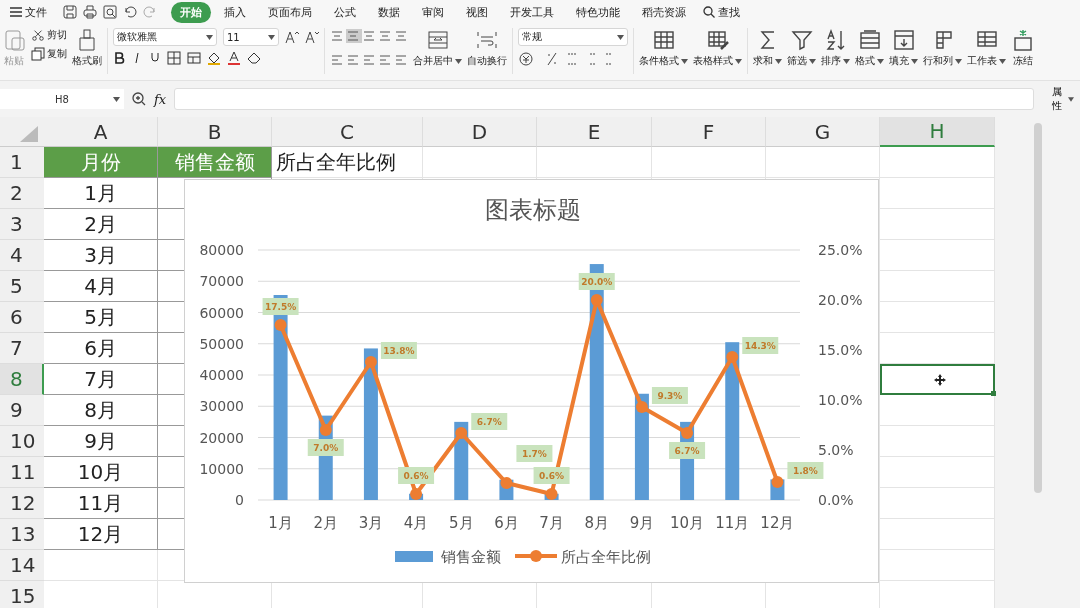 The height and width of the screenshot is (608, 1080). Describe the element at coordinates (155, 58) in the screenshot. I see `underline-icon` at that location.